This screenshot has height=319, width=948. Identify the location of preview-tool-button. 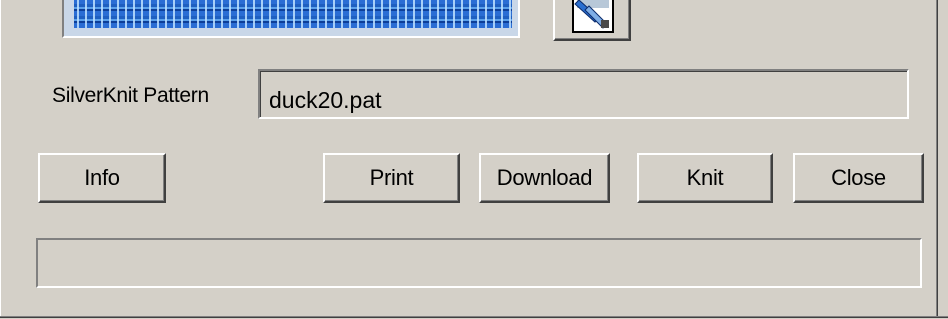
(592, 20).